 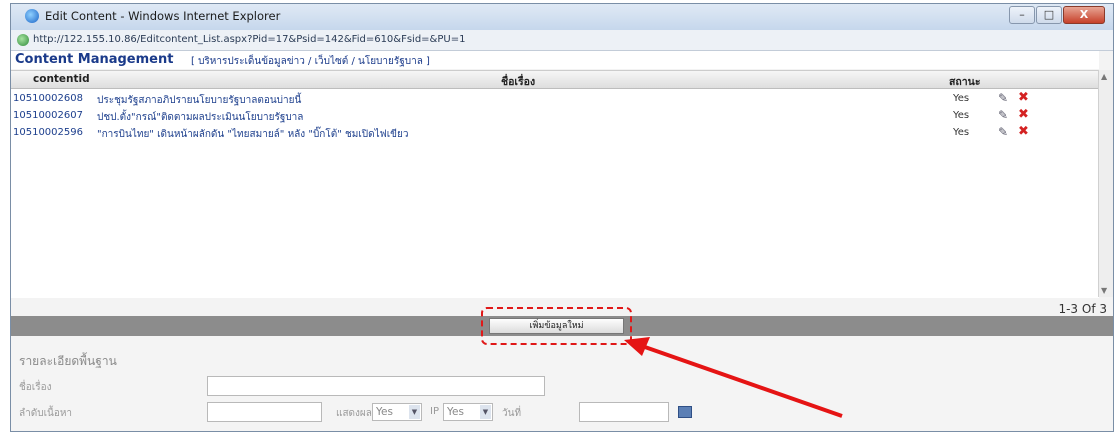 I want to click on annotation-arrow, so click(x=733, y=377).